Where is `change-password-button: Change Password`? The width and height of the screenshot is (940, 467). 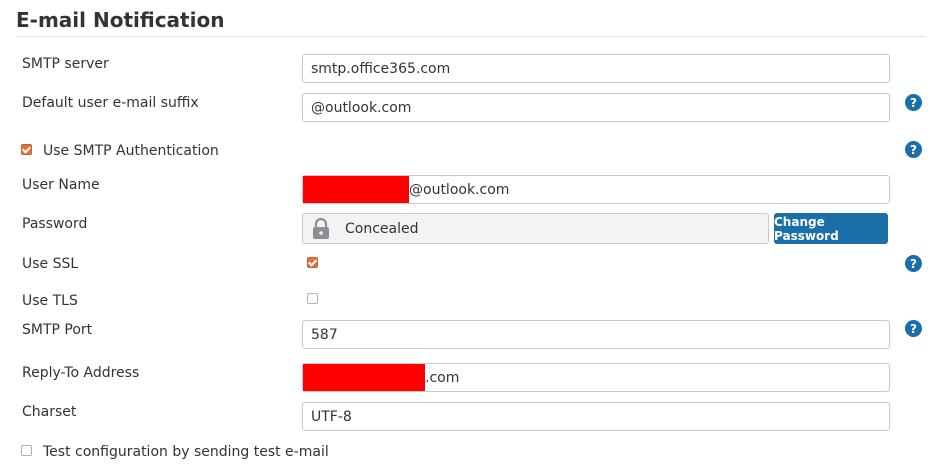 change-password-button: Change Password is located at coordinates (831, 228).